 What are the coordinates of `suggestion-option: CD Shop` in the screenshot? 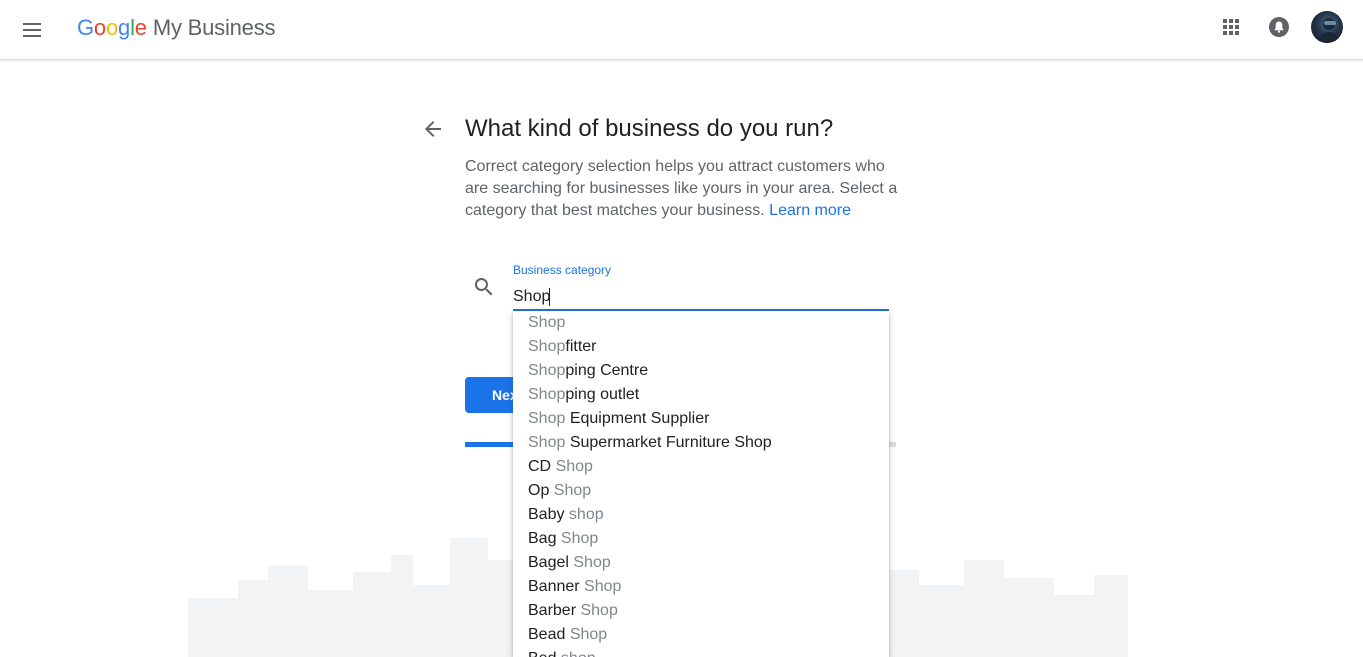 It's located at (701, 467).